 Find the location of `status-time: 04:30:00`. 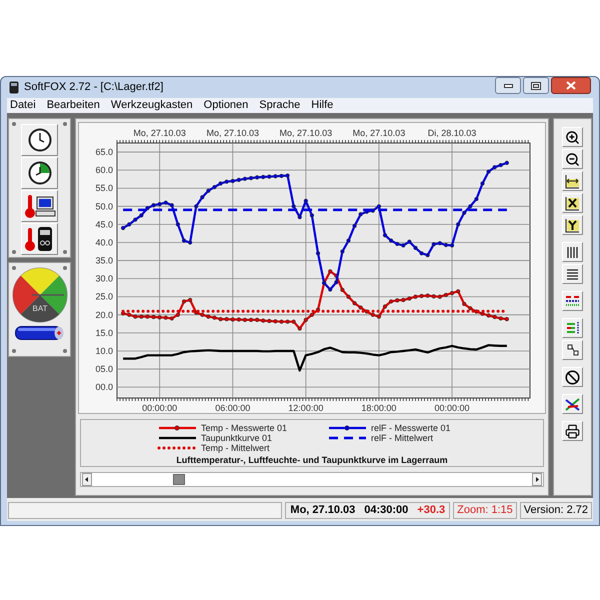

status-time: 04:30:00 is located at coordinates (386, 510).